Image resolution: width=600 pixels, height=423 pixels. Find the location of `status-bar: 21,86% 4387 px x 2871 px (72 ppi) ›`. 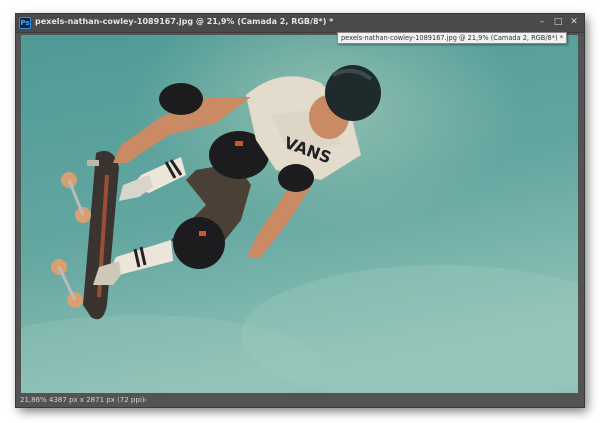

status-bar: 21,86% 4387 px x 2871 px (72 ppi) › is located at coordinates (300, 400).